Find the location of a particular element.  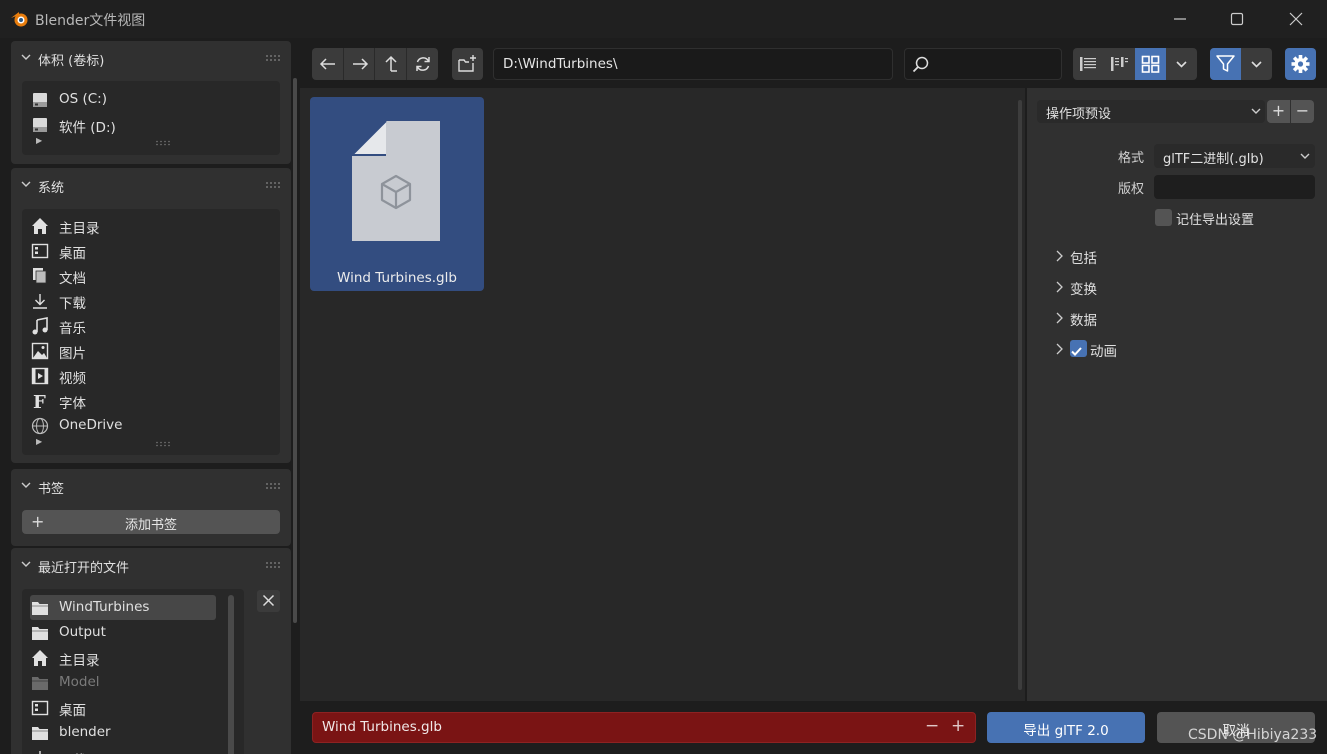

add-bookmark-button: + 添加书签 is located at coordinates (151, 522).